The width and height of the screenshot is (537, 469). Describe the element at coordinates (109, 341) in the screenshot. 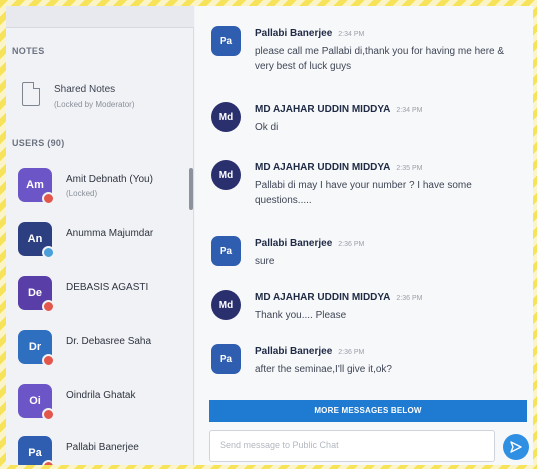

I see `user-name: Dr. Debasree Saha` at that location.